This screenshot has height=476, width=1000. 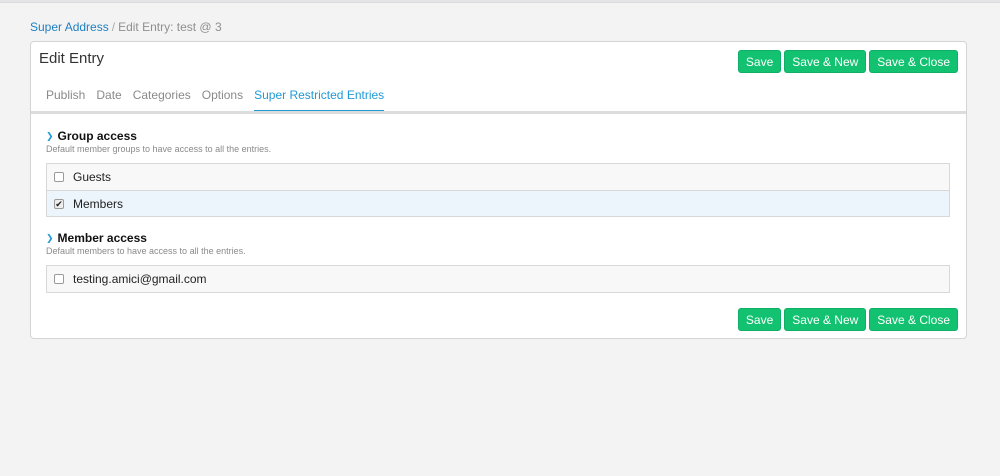 I want to click on tab-categories: Categories, so click(x=162, y=100).